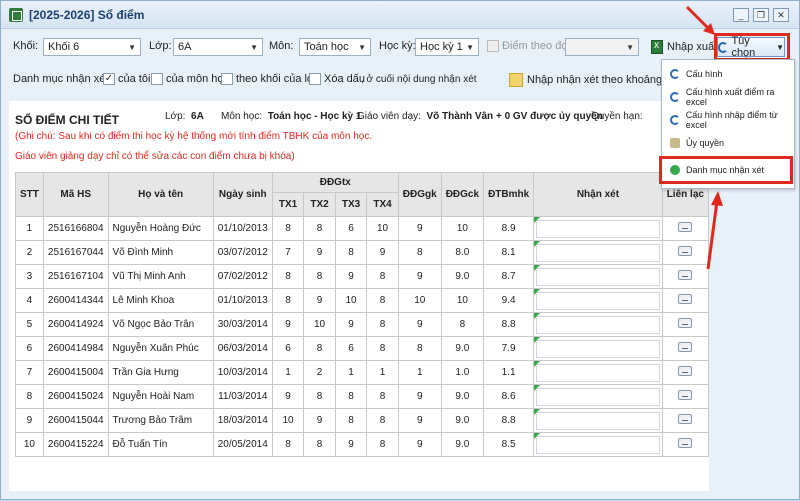  What do you see at coordinates (712, 235) in the screenshot?
I see `arrow-to-danh-muc` at bounding box center [712, 235].